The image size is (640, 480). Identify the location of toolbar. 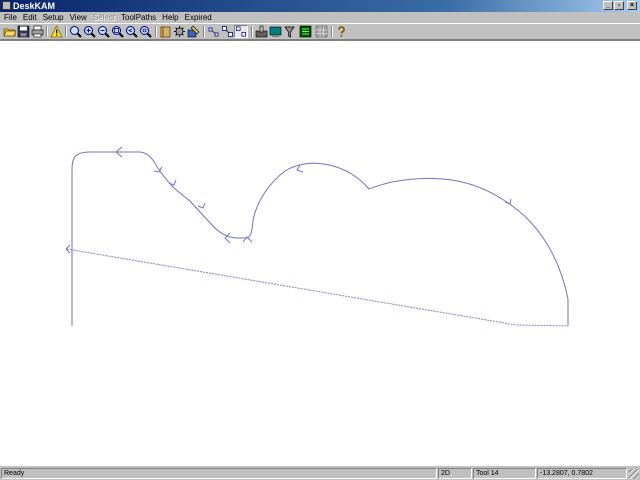
(320, 31).